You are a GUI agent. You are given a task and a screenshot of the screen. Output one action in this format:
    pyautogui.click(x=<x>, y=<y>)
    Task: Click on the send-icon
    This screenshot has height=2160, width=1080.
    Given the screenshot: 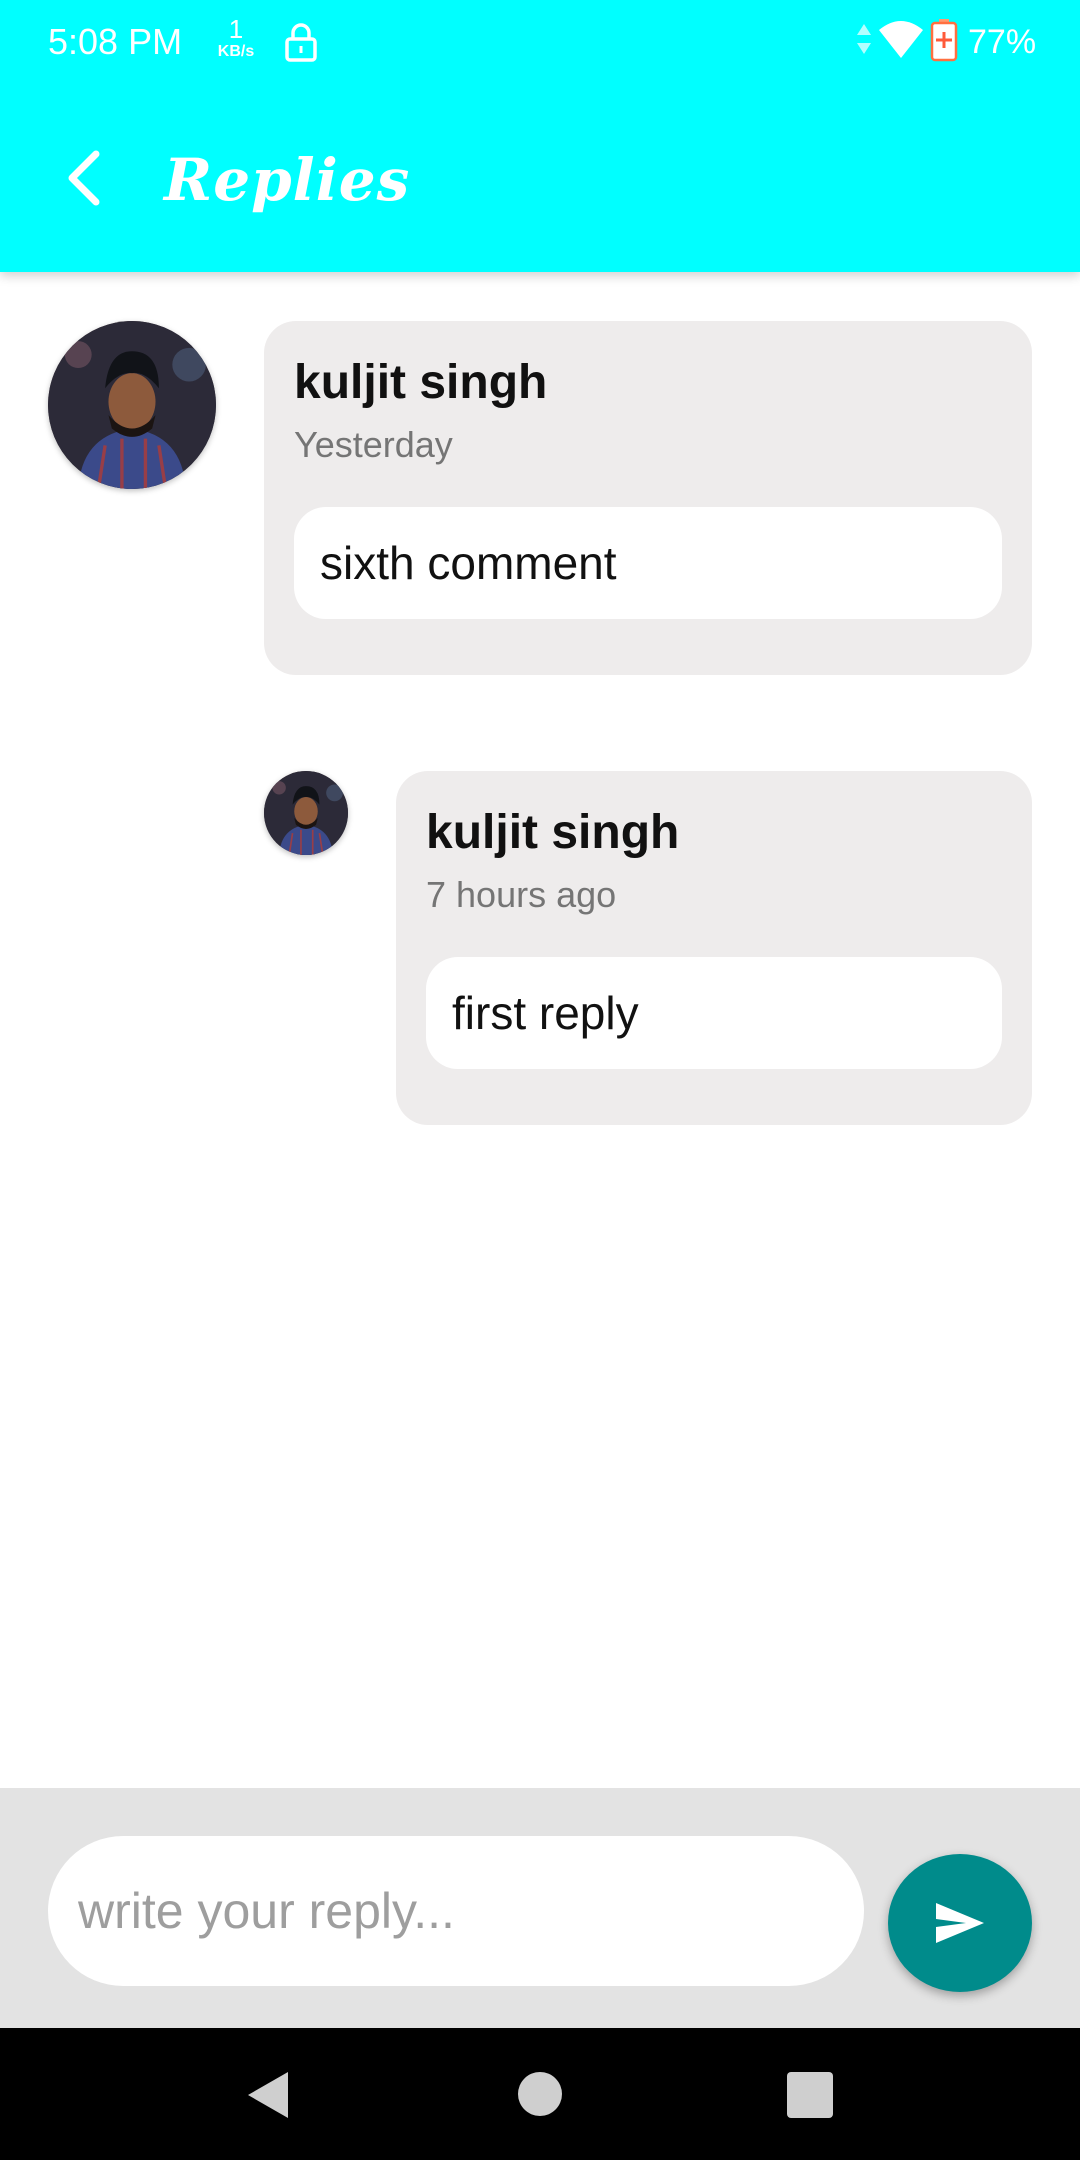 What is the action you would take?
    pyautogui.click(x=960, y=1923)
    